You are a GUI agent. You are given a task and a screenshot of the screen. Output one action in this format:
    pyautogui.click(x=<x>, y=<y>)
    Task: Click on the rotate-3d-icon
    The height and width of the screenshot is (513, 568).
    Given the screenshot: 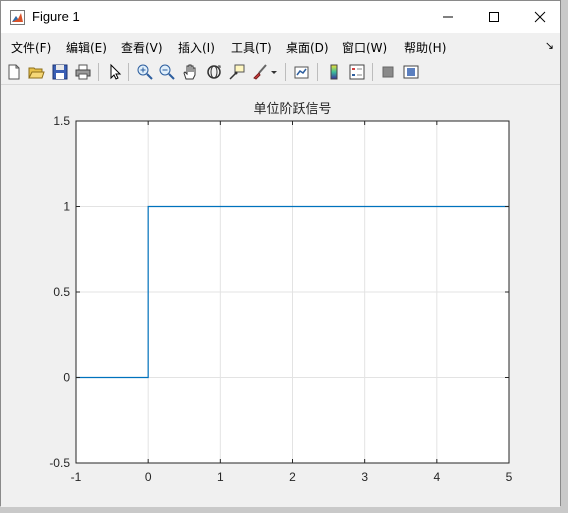 What is the action you would take?
    pyautogui.click(x=214, y=72)
    